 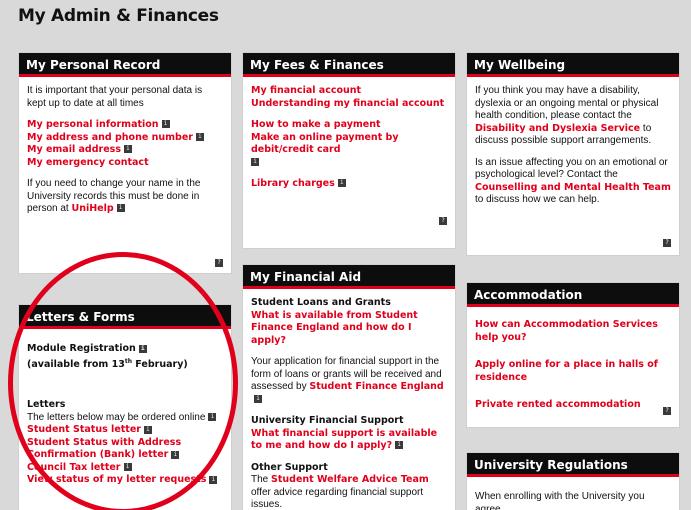 I want to click on financial-aid-heading: My Financial Aid, so click(x=349, y=277).